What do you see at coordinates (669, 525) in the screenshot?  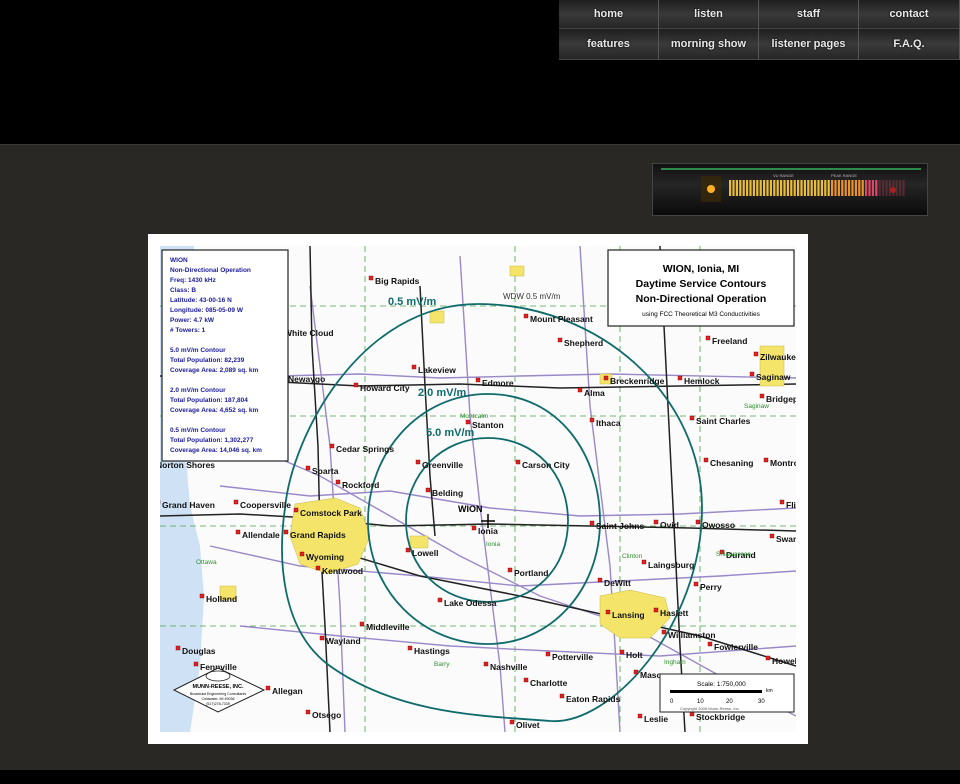 I see `city-label: Ovid` at bounding box center [669, 525].